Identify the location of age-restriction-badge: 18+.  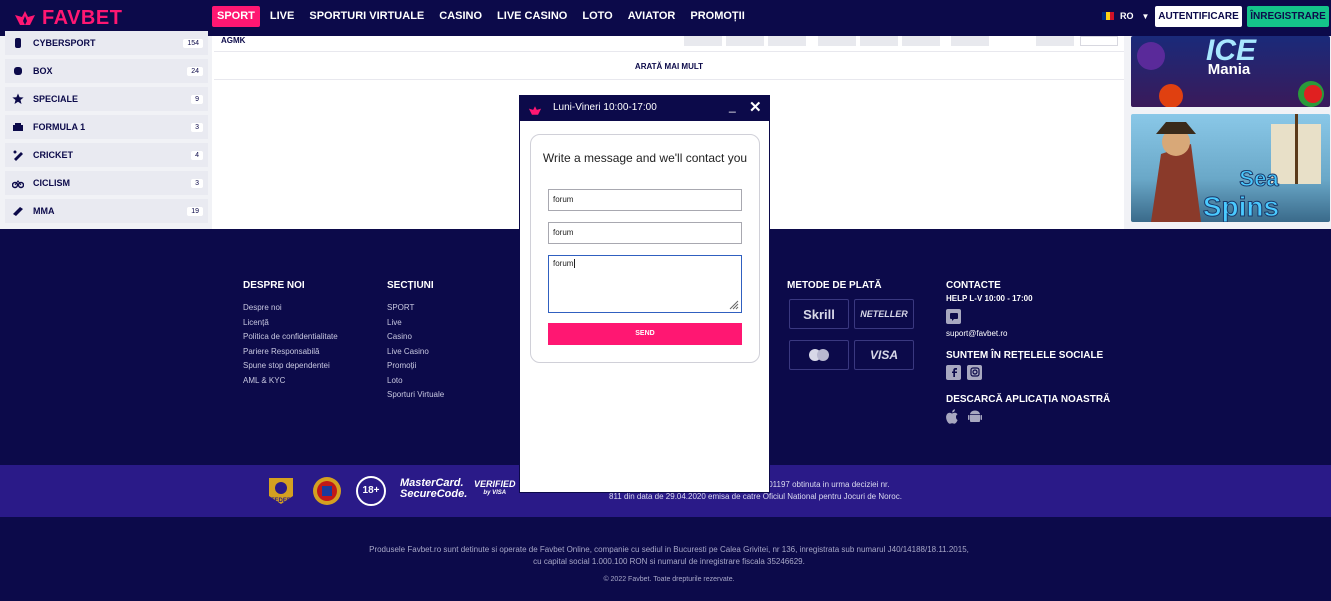
(371, 491).